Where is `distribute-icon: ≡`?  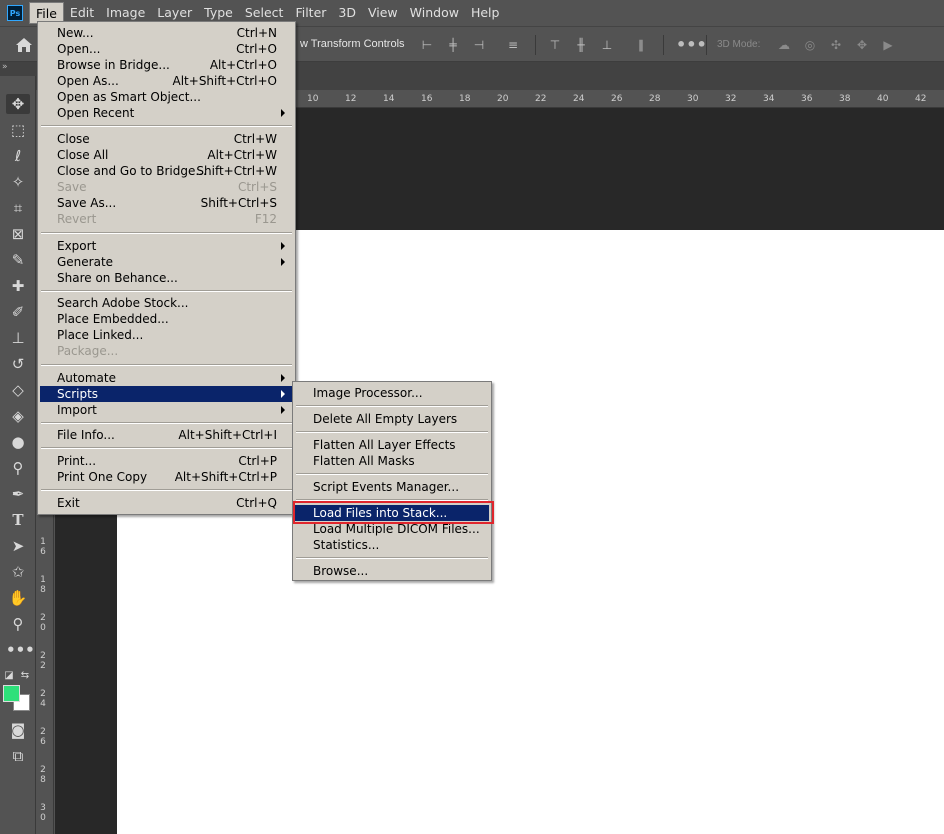 distribute-icon: ≡ is located at coordinates (513, 45).